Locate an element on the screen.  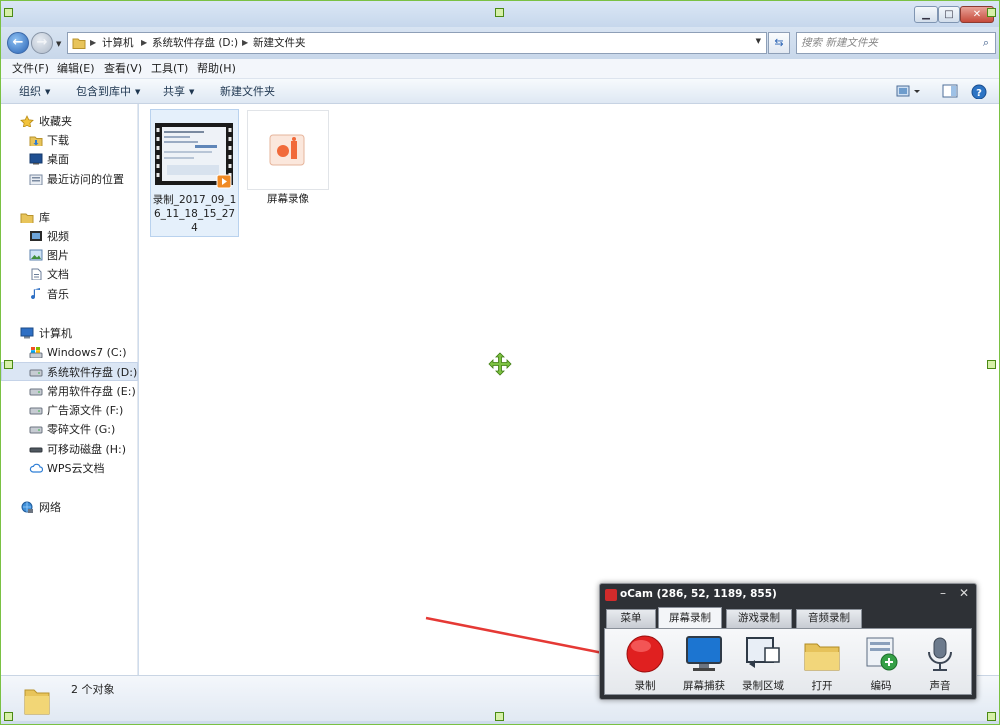
nav-drive-c: Windows7 (C:) is located at coordinates (69, 352).